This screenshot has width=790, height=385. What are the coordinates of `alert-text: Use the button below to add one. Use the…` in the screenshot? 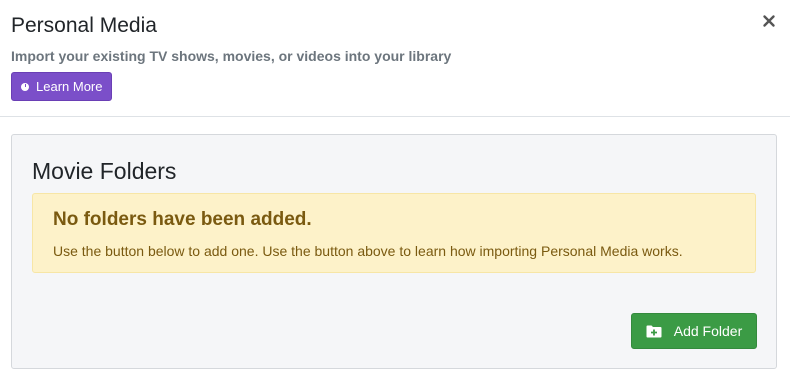 It's located at (368, 251).